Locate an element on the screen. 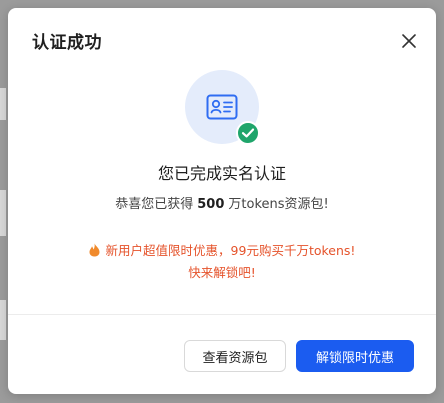 The width and height of the screenshot is (444, 403). close-button is located at coordinates (409, 41).